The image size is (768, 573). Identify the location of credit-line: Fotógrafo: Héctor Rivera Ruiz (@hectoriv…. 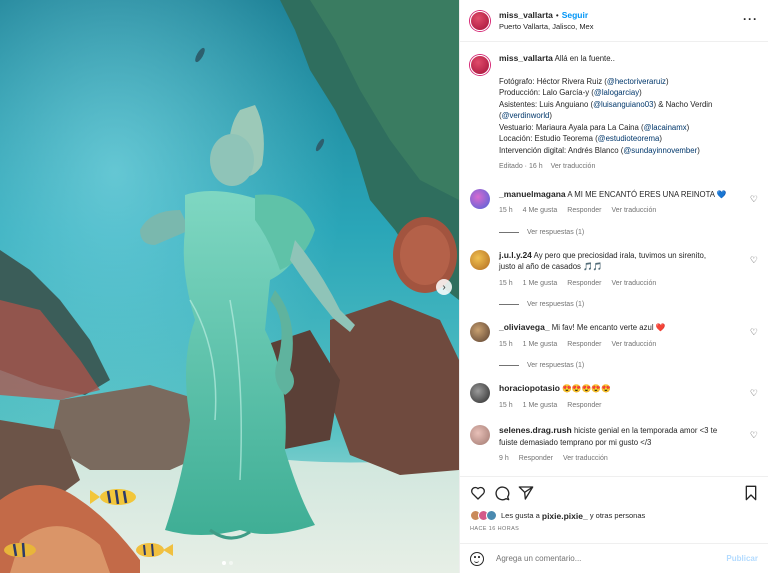
(584, 81).